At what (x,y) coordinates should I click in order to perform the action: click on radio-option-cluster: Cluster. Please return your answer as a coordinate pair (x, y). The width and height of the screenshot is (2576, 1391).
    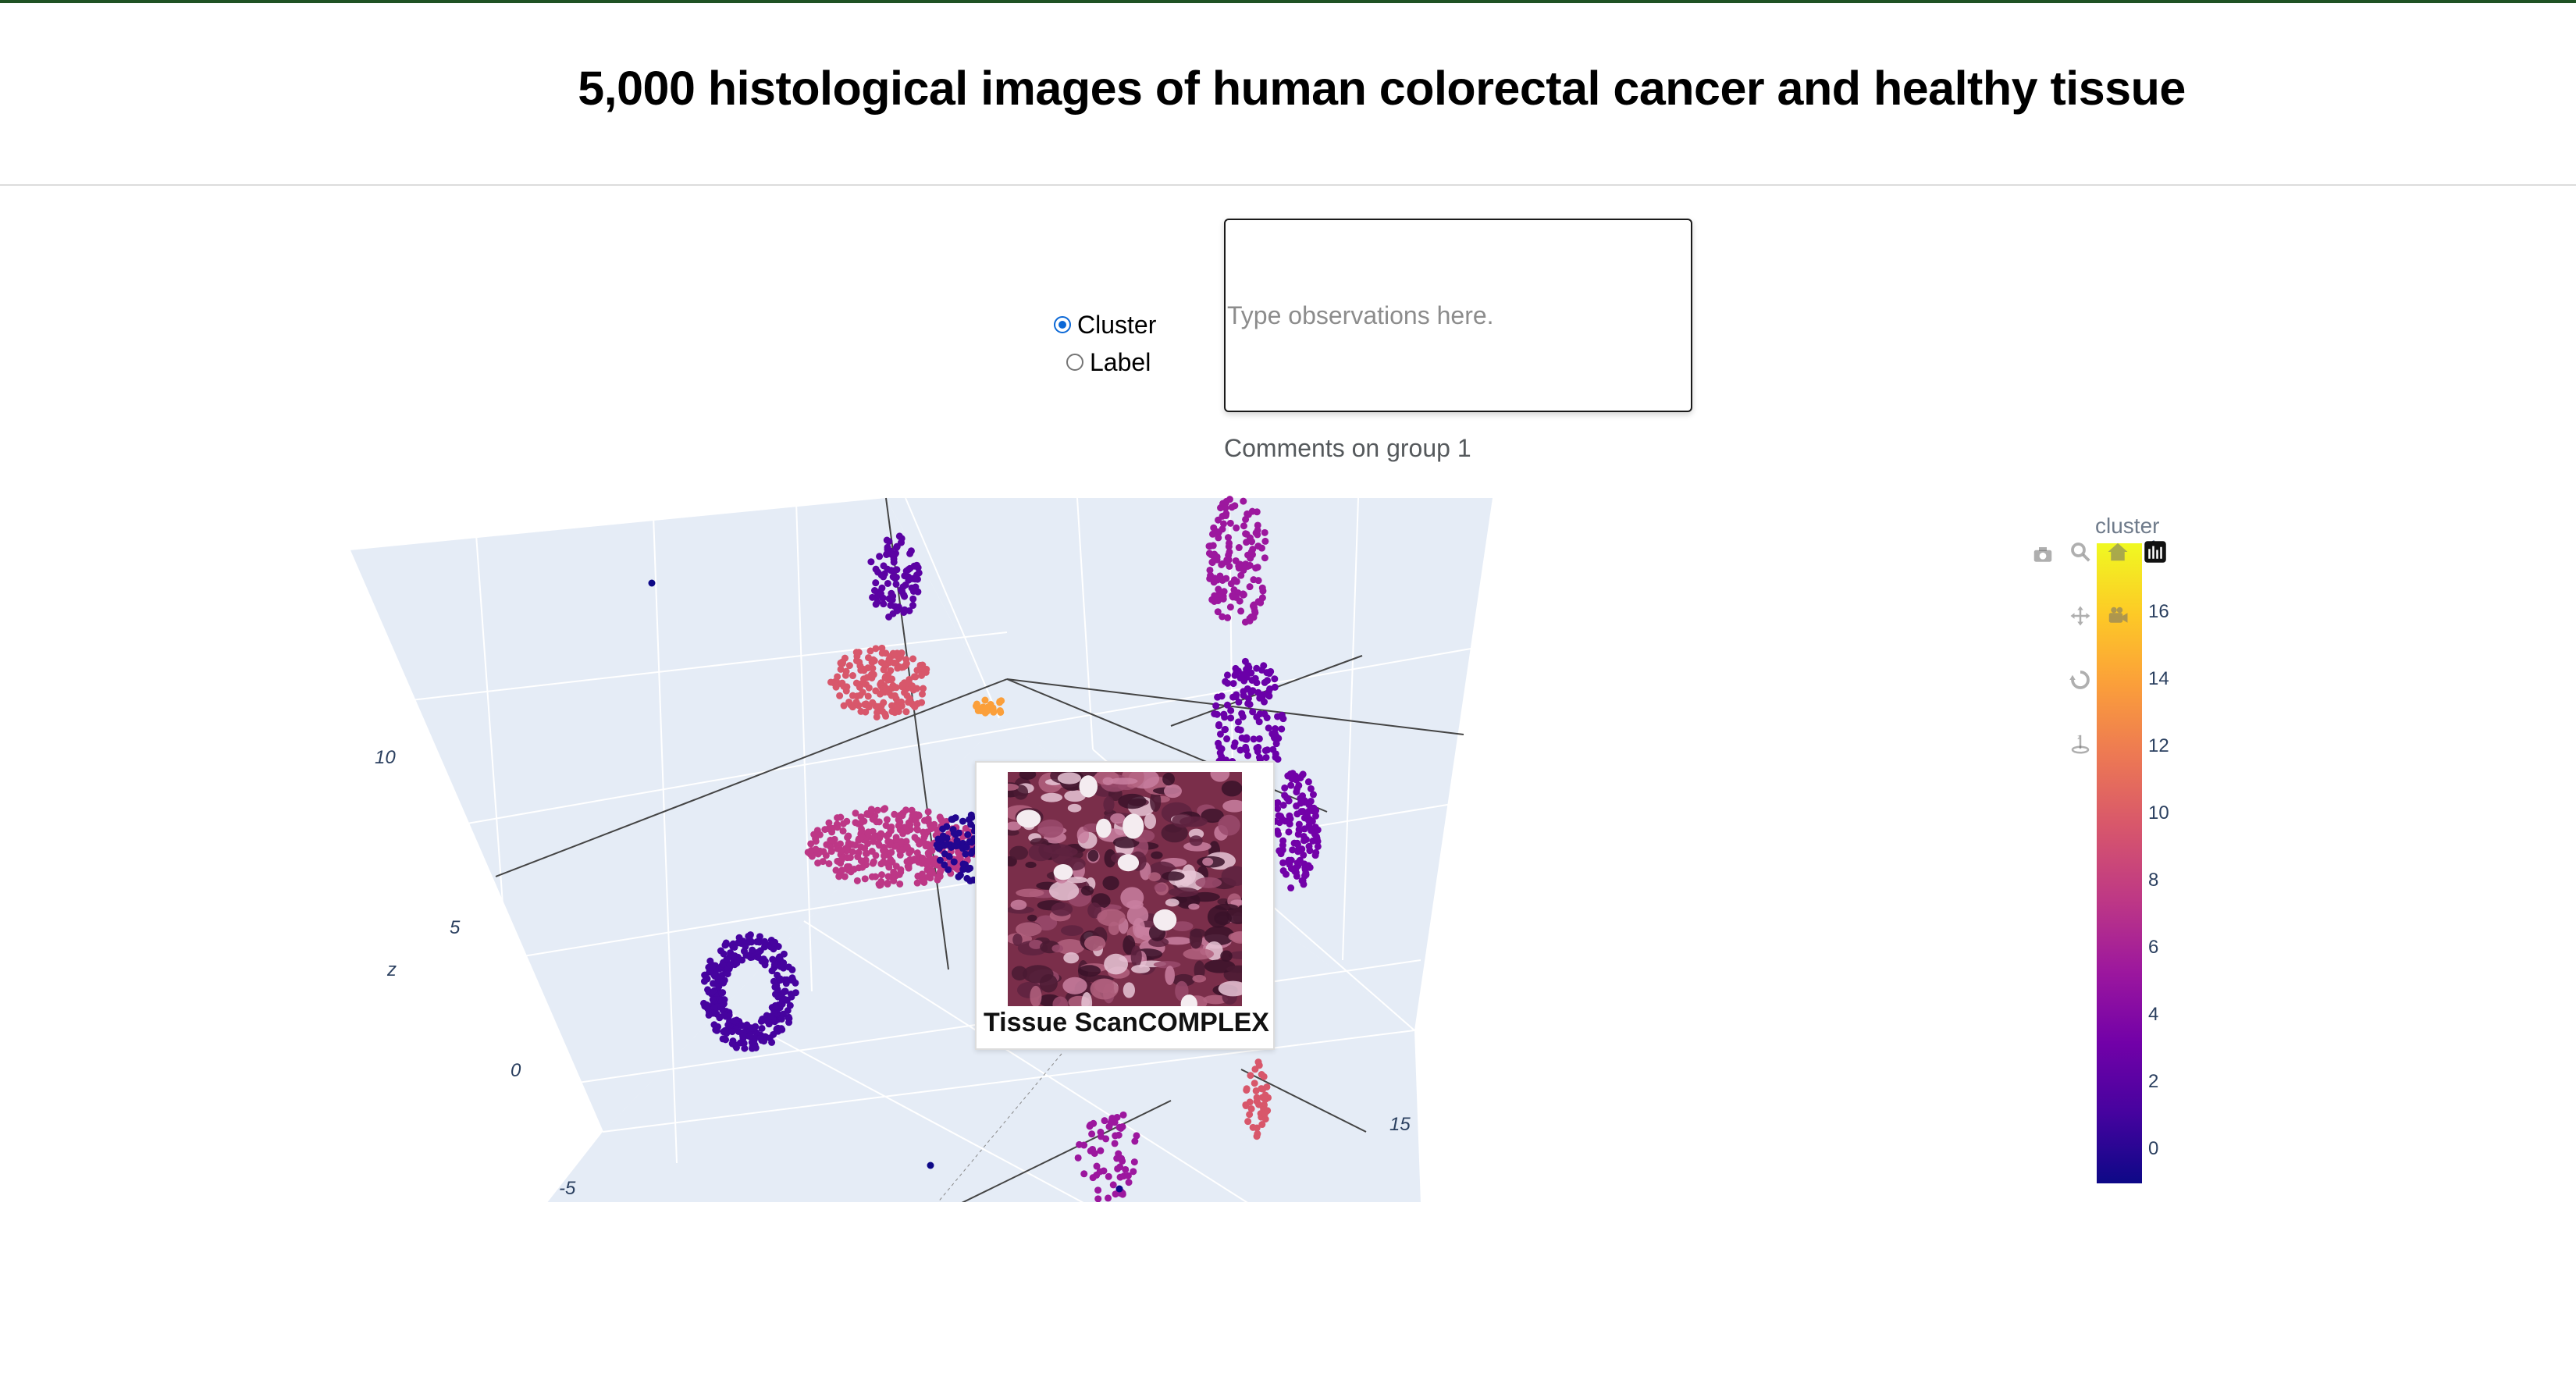
    Looking at the image, I should click on (1105, 324).